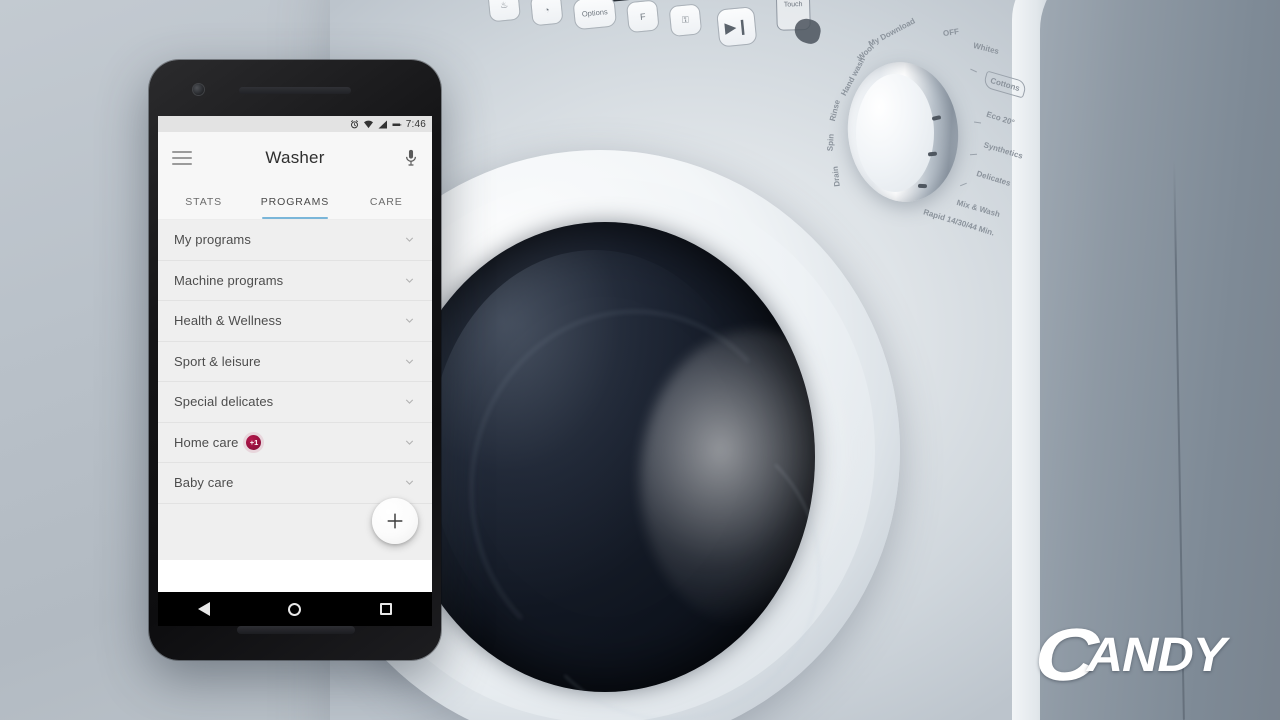 This screenshot has height=720, width=1280. I want to click on delay-start-button: F, so click(642, 17).